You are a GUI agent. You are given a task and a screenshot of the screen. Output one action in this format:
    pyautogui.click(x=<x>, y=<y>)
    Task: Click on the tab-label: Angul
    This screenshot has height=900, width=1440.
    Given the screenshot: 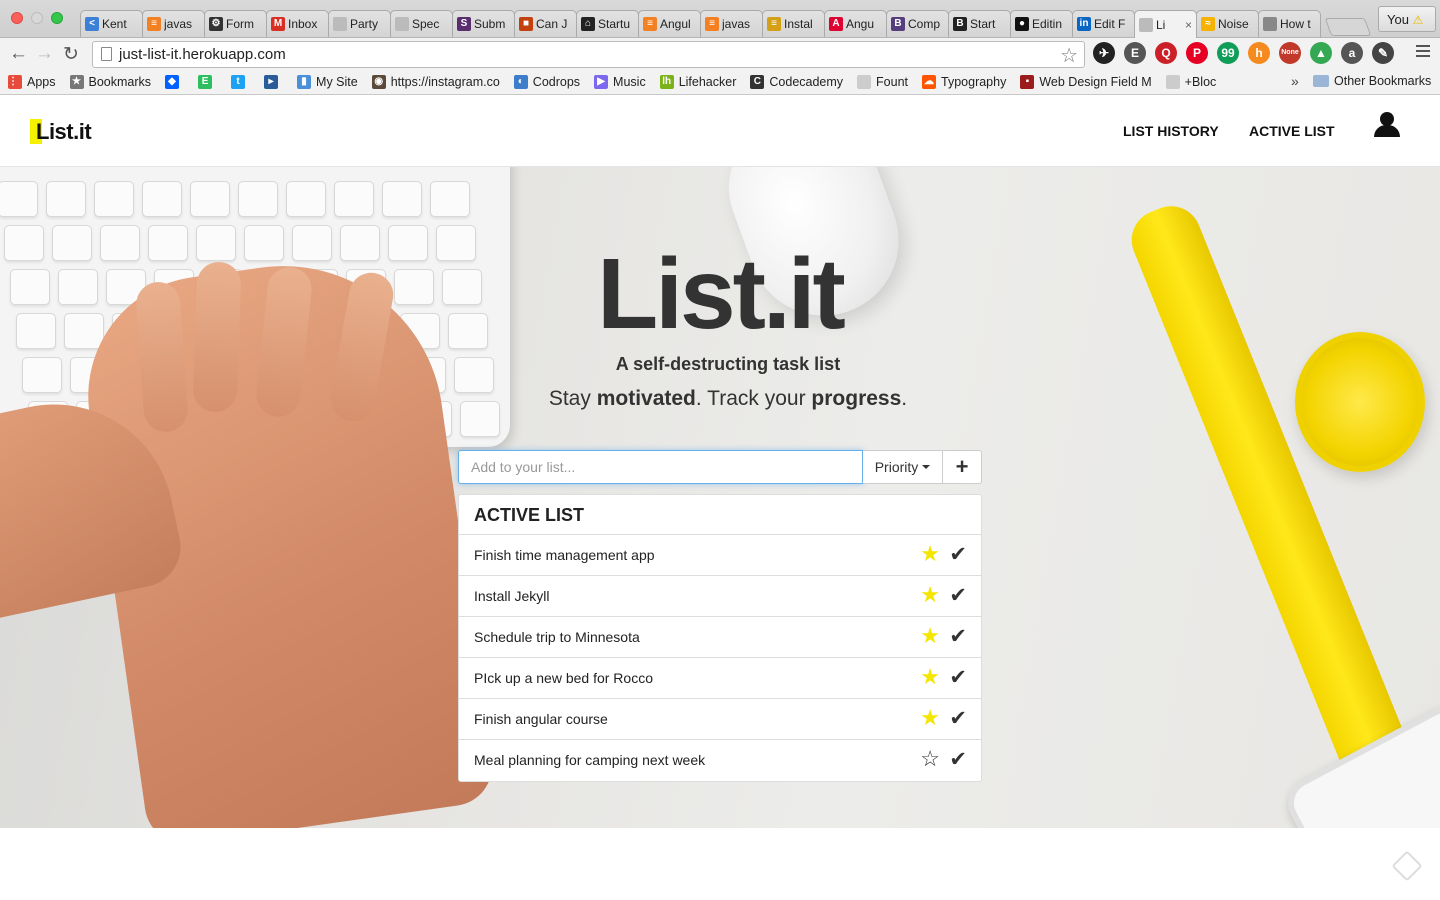 What is the action you would take?
    pyautogui.click(x=675, y=24)
    